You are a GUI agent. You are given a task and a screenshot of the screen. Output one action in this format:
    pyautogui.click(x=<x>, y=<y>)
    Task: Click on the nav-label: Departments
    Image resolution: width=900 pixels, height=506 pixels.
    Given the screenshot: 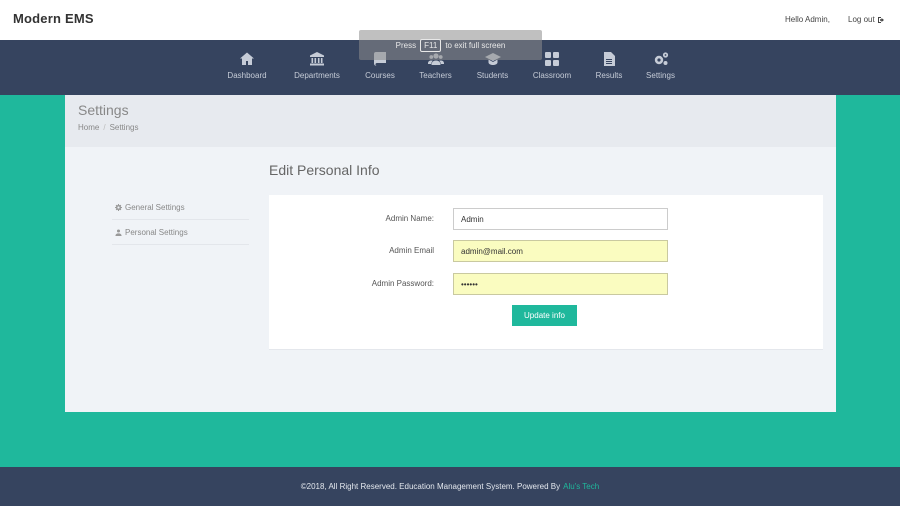 What is the action you would take?
    pyautogui.click(x=317, y=75)
    